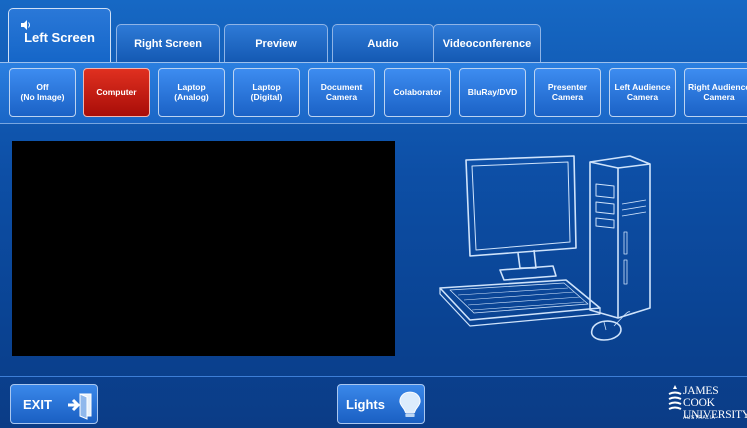 The height and width of the screenshot is (428, 747). Describe the element at coordinates (410, 404) in the screenshot. I see `lightbulb-icon` at that location.